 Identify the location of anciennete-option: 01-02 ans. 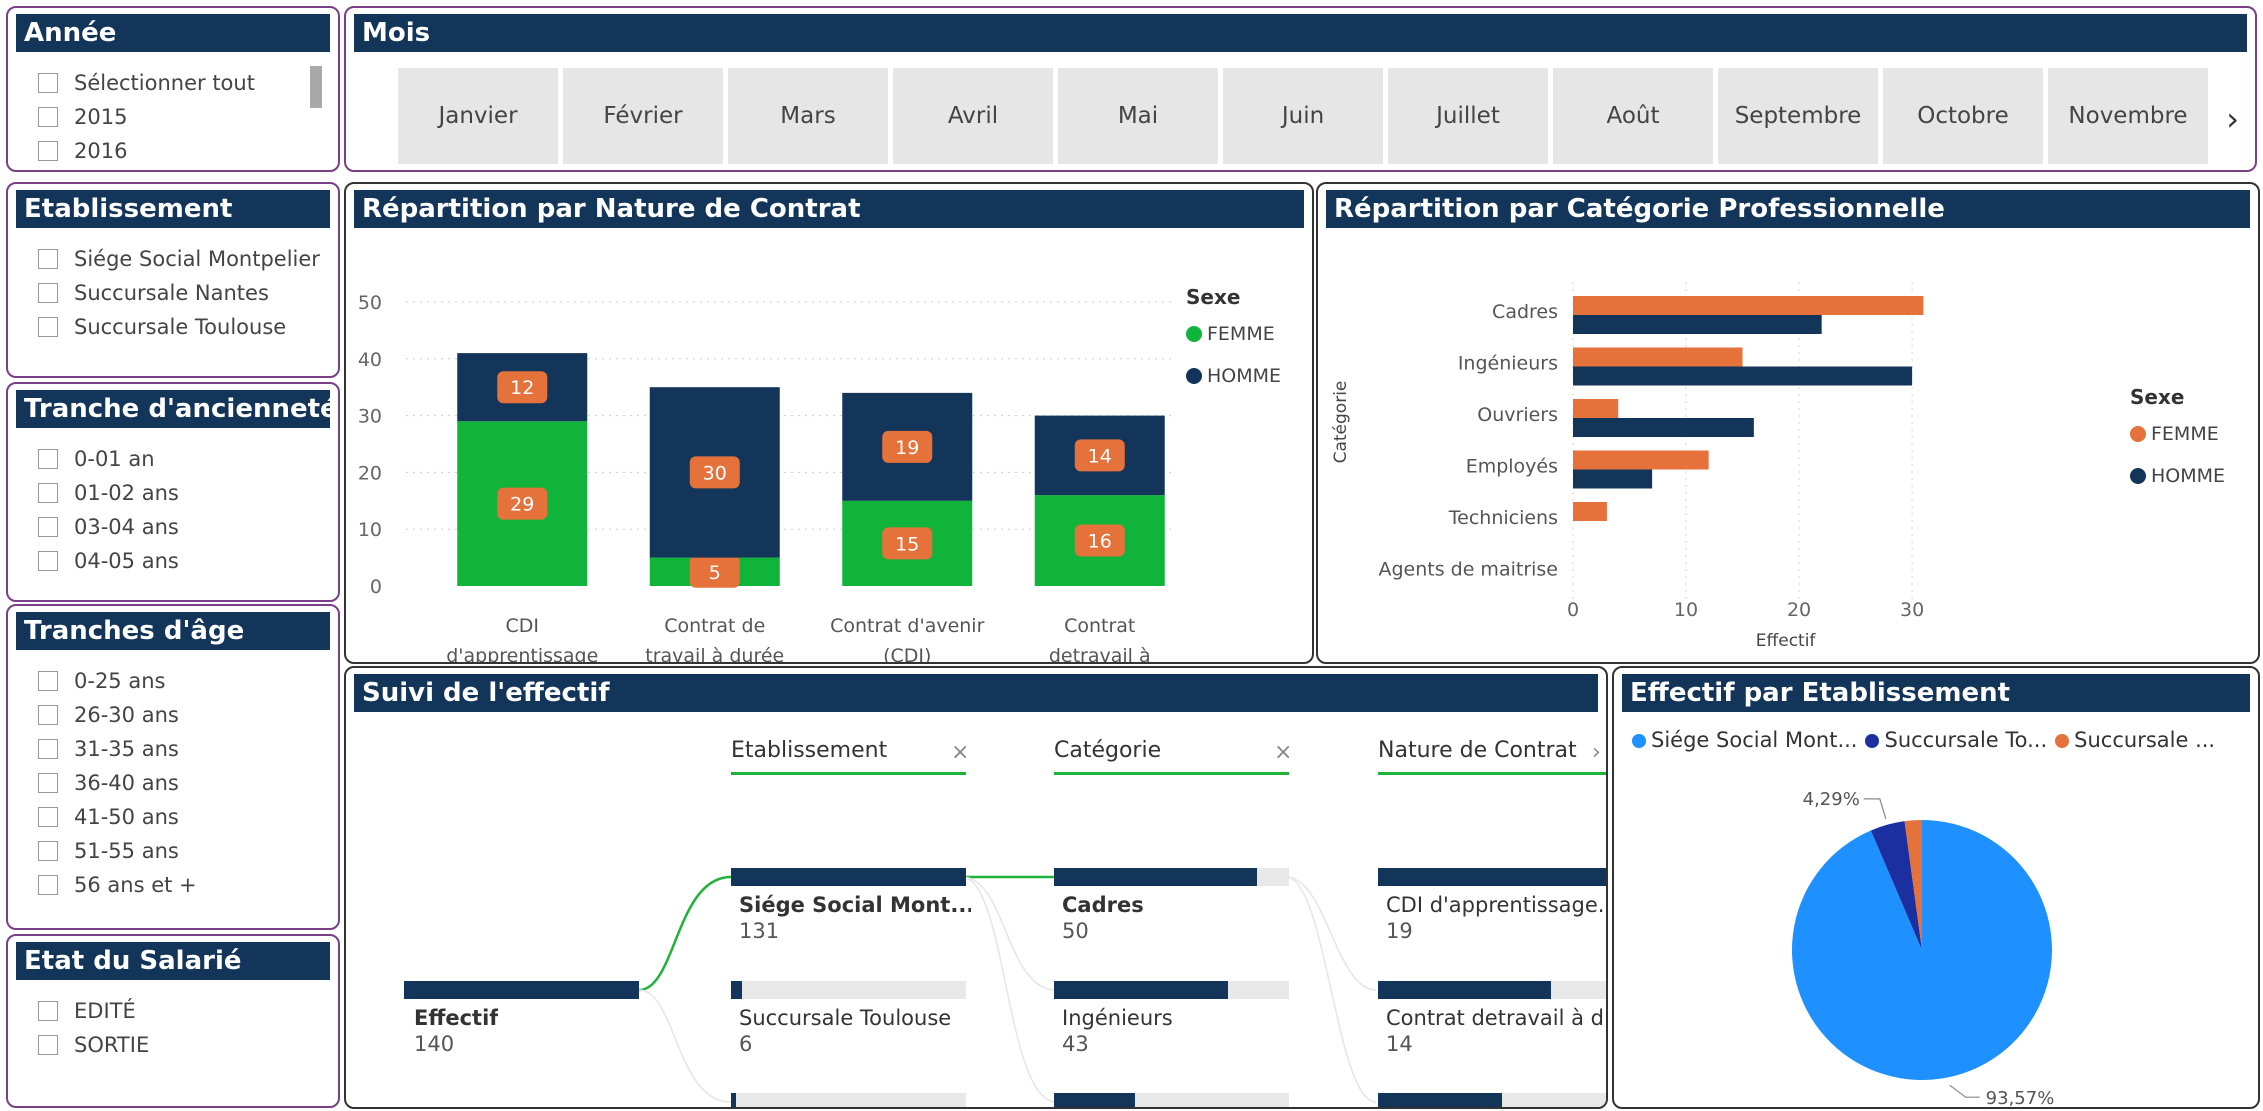
(108, 493).